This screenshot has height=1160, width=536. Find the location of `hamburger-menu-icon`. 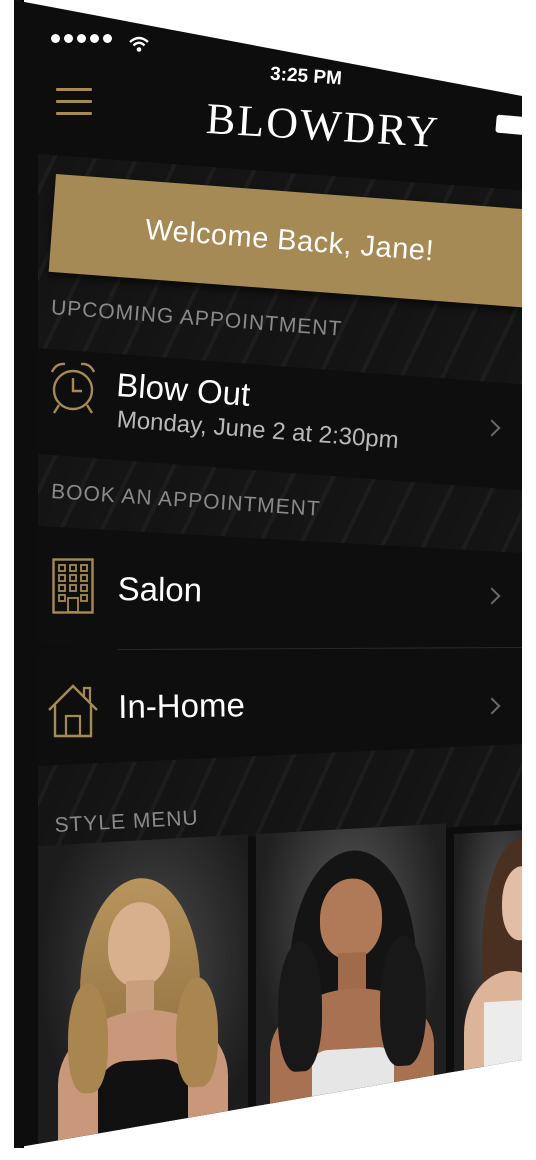

hamburger-menu-icon is located at coordinates (74, 104).